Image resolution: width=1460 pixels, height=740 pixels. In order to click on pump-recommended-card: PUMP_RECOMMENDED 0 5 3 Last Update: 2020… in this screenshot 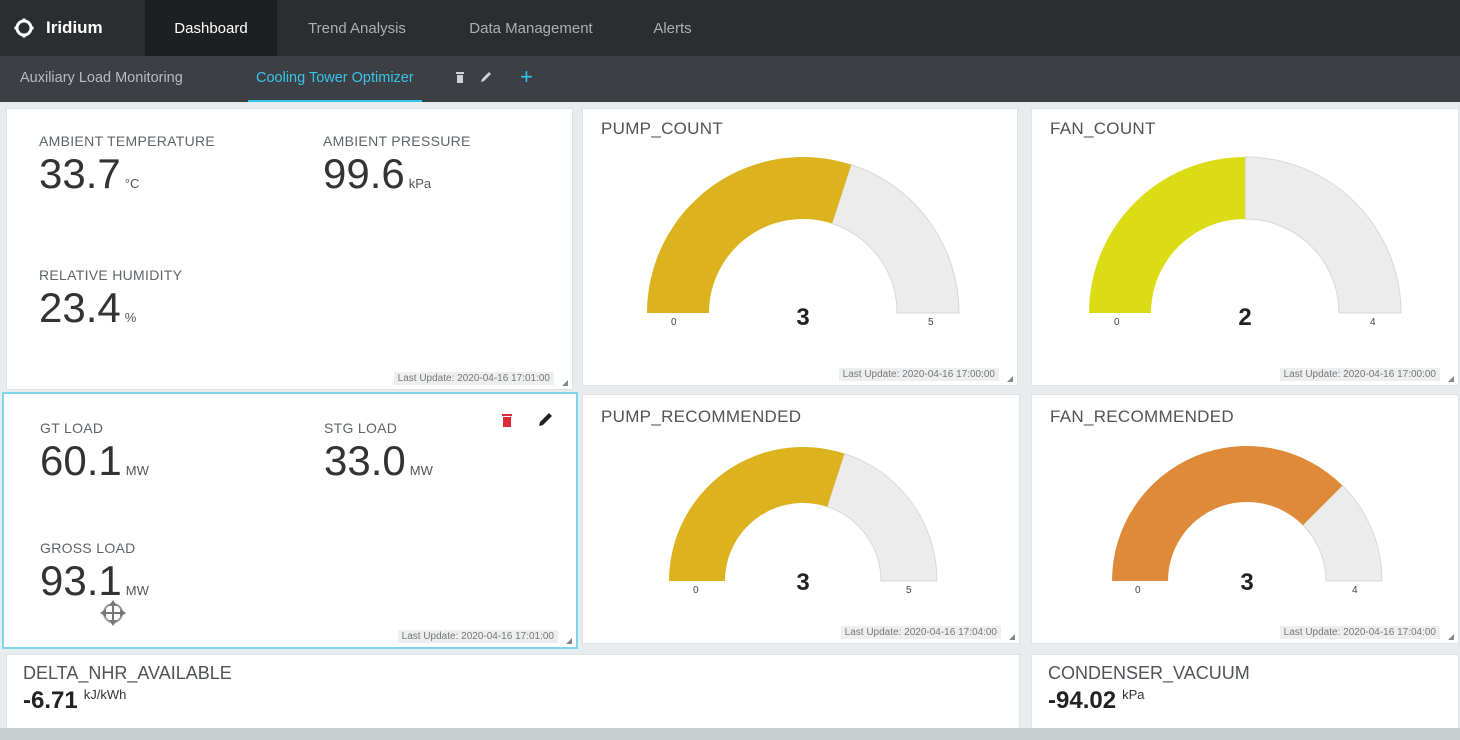, I will do `click(801, 519)`.